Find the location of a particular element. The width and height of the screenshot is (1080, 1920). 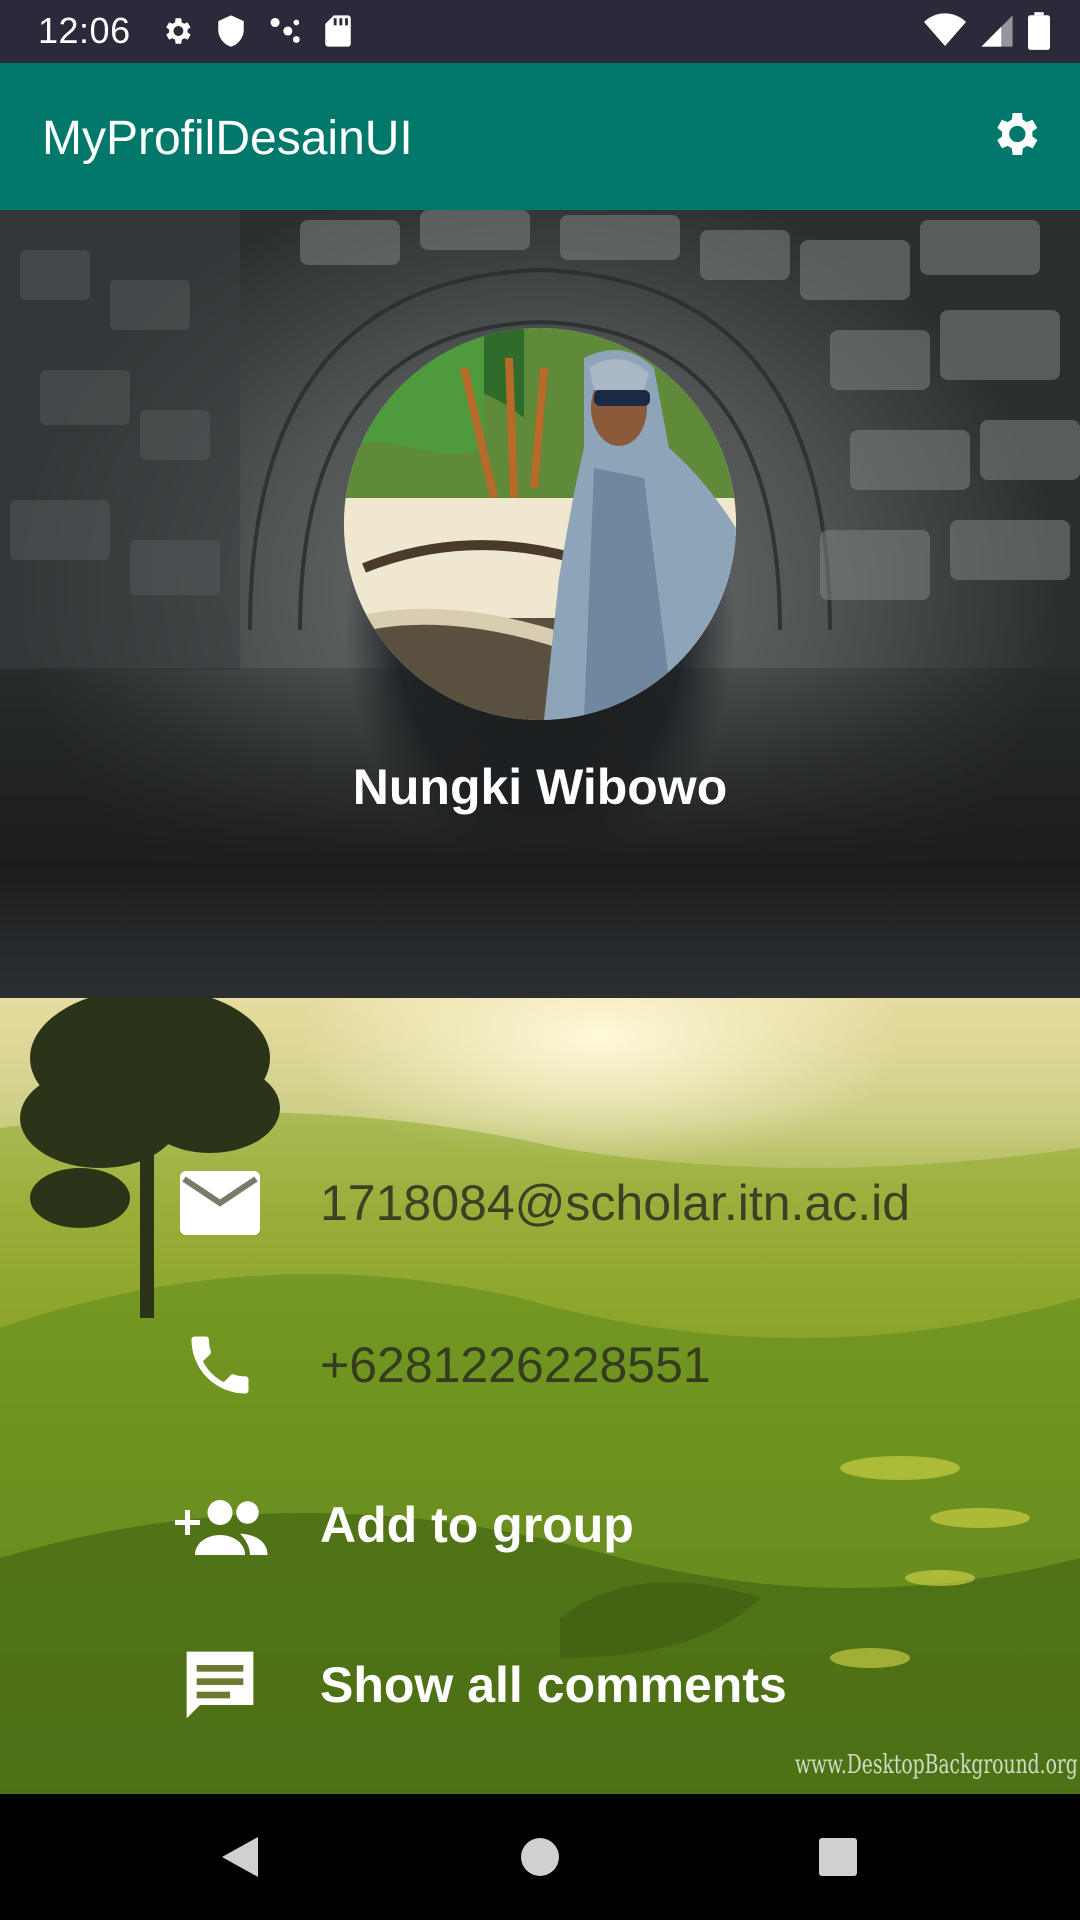

battery-icon is located at coordinates (1039, 33).